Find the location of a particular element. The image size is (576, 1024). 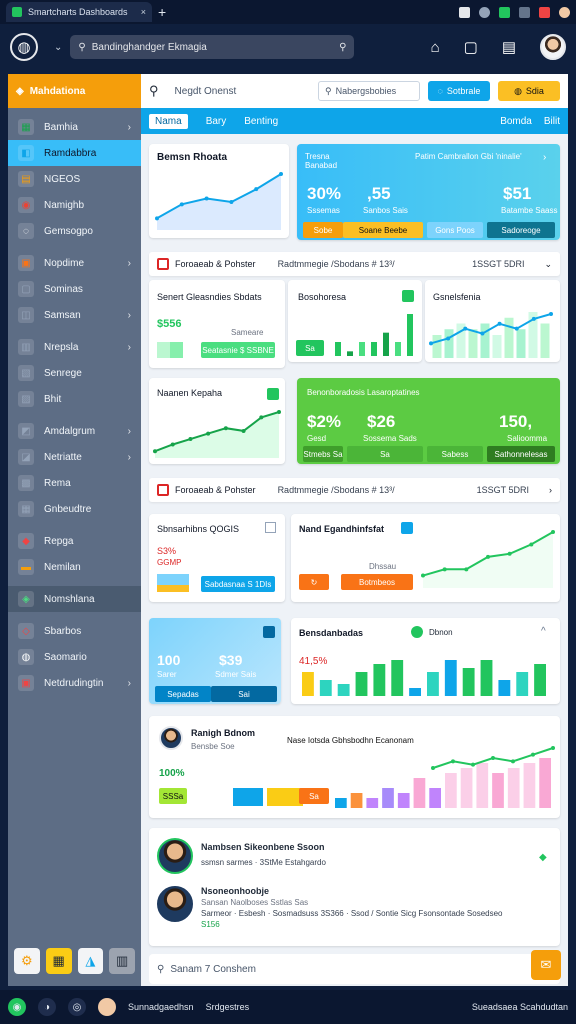

breakdown-card: Bensdanbadas Dbnon ^ 41,5% is located at coordinates (425, 661).